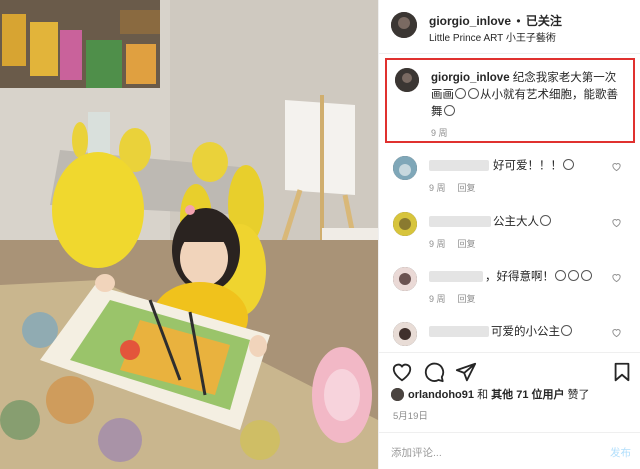  What do you see at coordinates (402, 372) in the screenshot?
I see `like-heart-icon` at bounding box center [402, 372].